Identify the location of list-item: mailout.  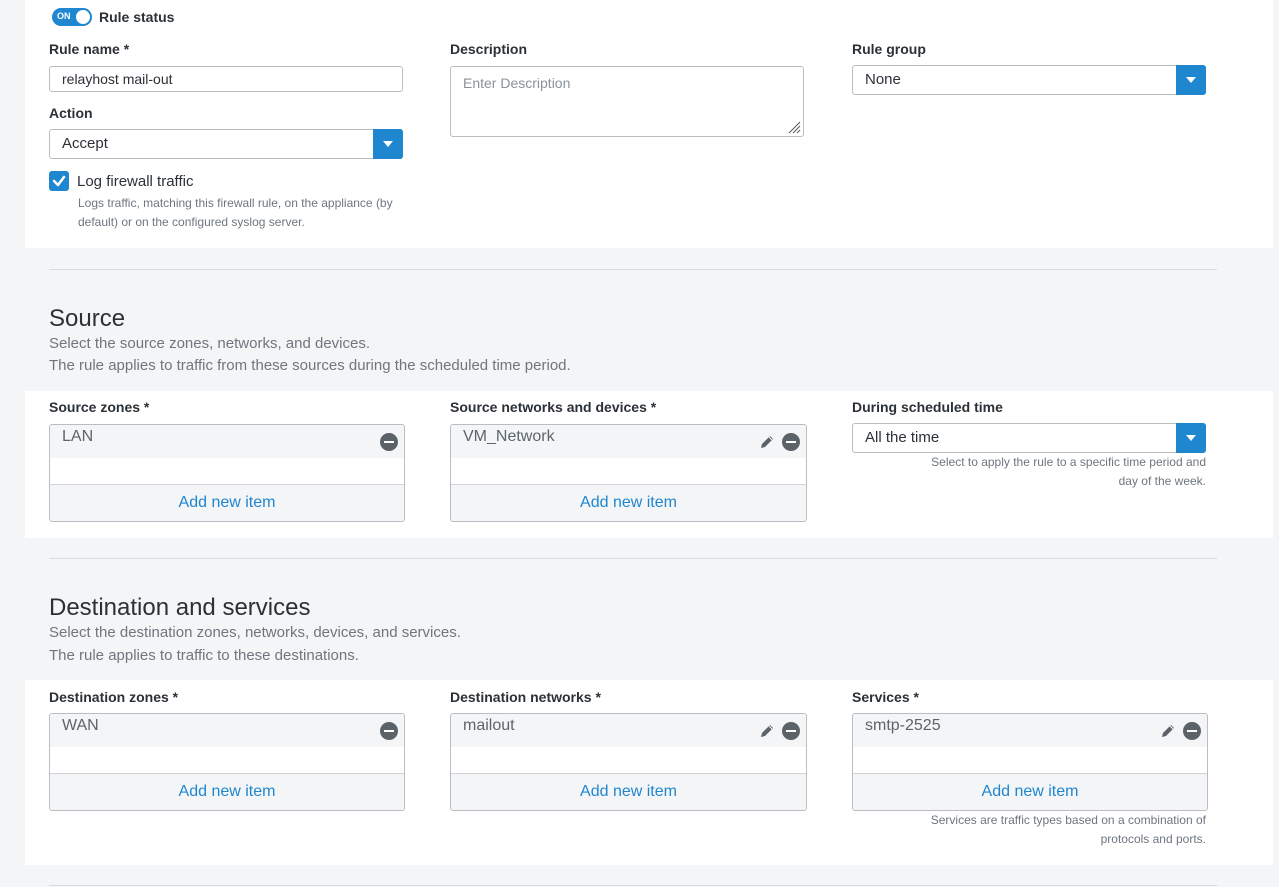
(628, 730).